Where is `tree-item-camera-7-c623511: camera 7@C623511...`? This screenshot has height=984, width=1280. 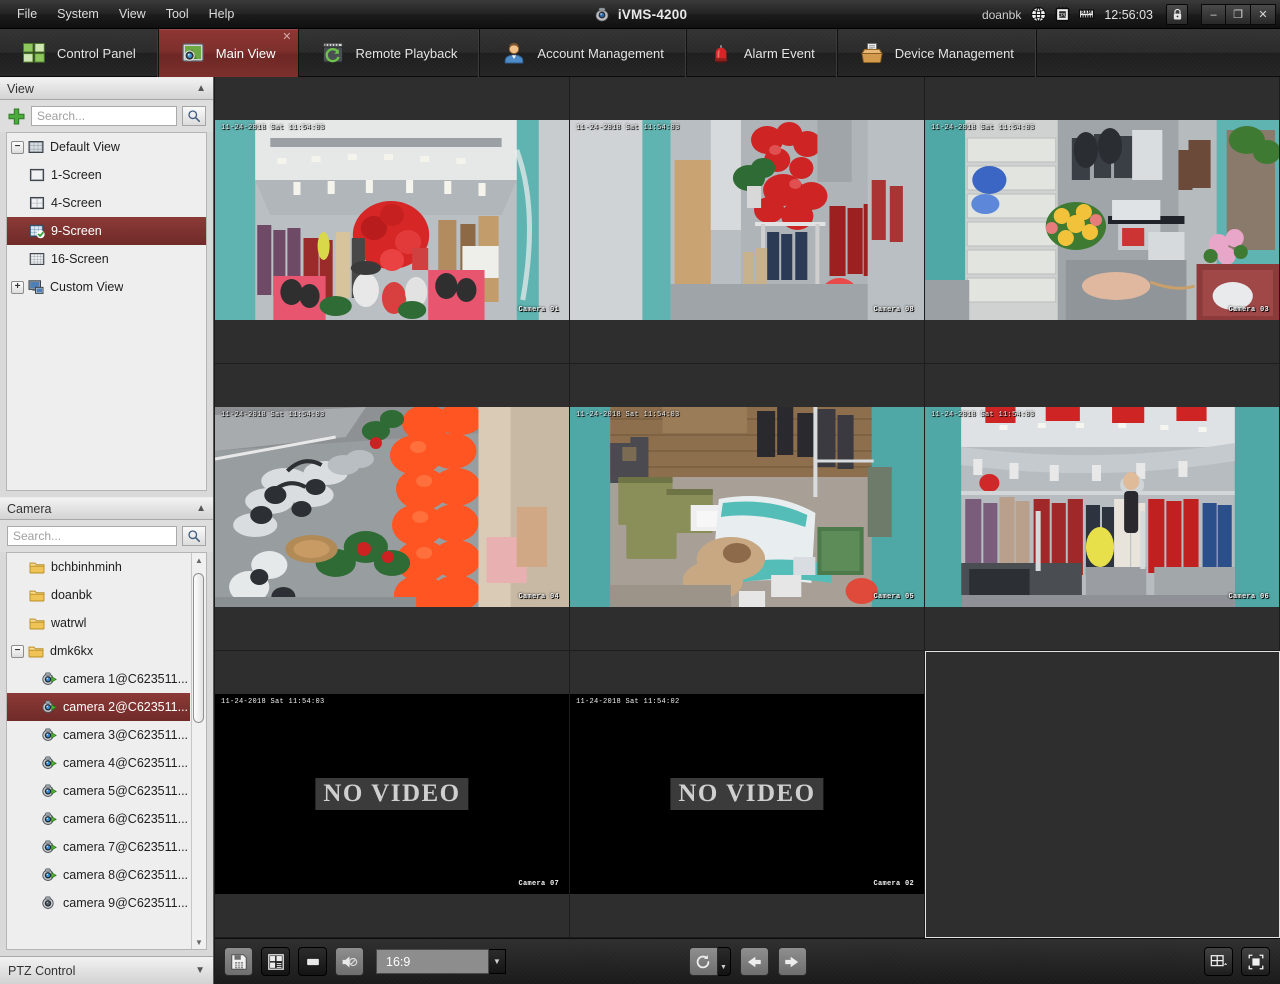
tree-item-camera-7-c623511: camera 7@C623511... is located at coordinates (98, 847).